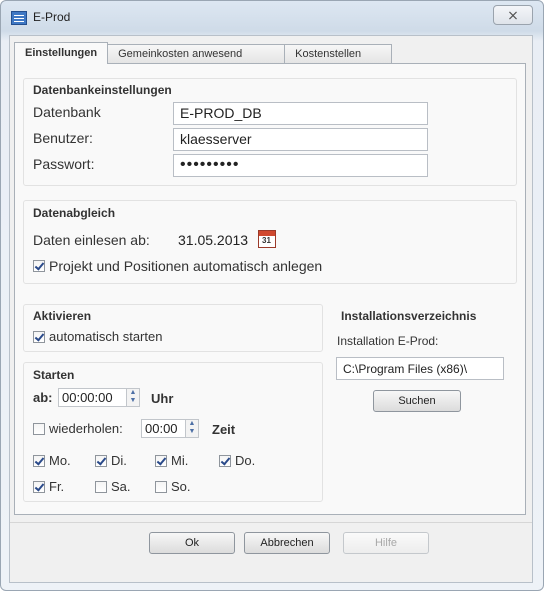  I want to click on install-path-input: C:\Program Files (x86)\, so click(420, 368).